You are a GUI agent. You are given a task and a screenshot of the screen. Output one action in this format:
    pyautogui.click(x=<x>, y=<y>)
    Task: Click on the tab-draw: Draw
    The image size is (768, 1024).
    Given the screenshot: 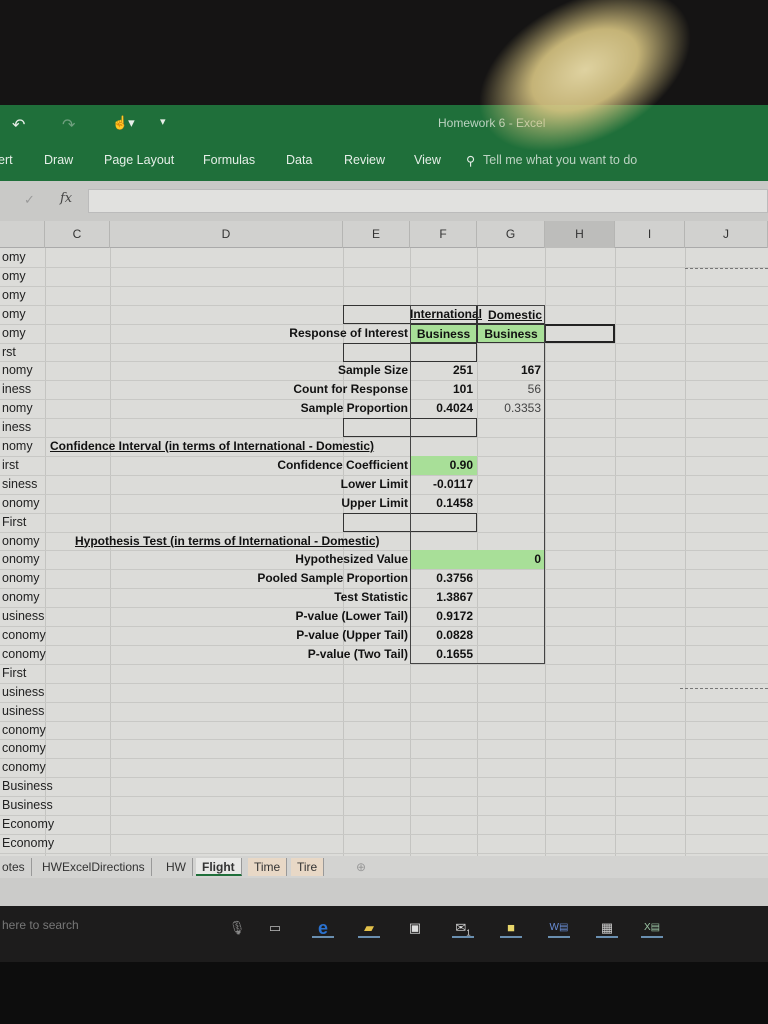 What is the action you would take?
    pyautogui.click(x=58, y=160)
    